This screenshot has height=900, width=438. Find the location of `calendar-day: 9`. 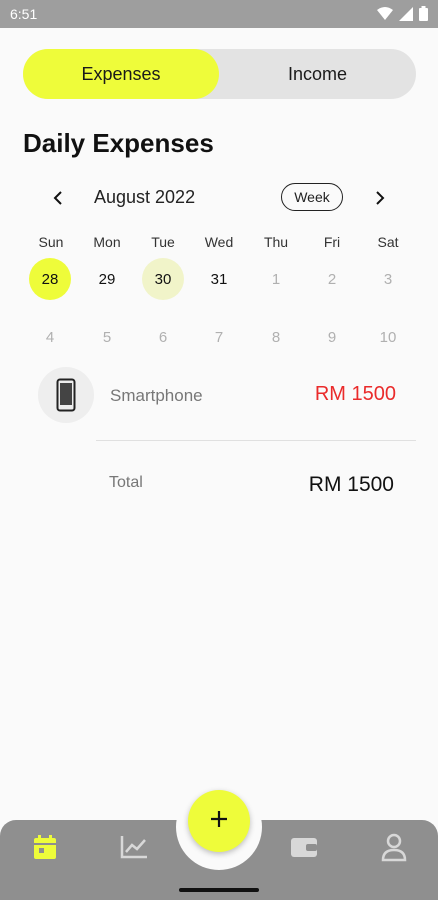

calendar-day: 9 is located at coordinates (332, 337).